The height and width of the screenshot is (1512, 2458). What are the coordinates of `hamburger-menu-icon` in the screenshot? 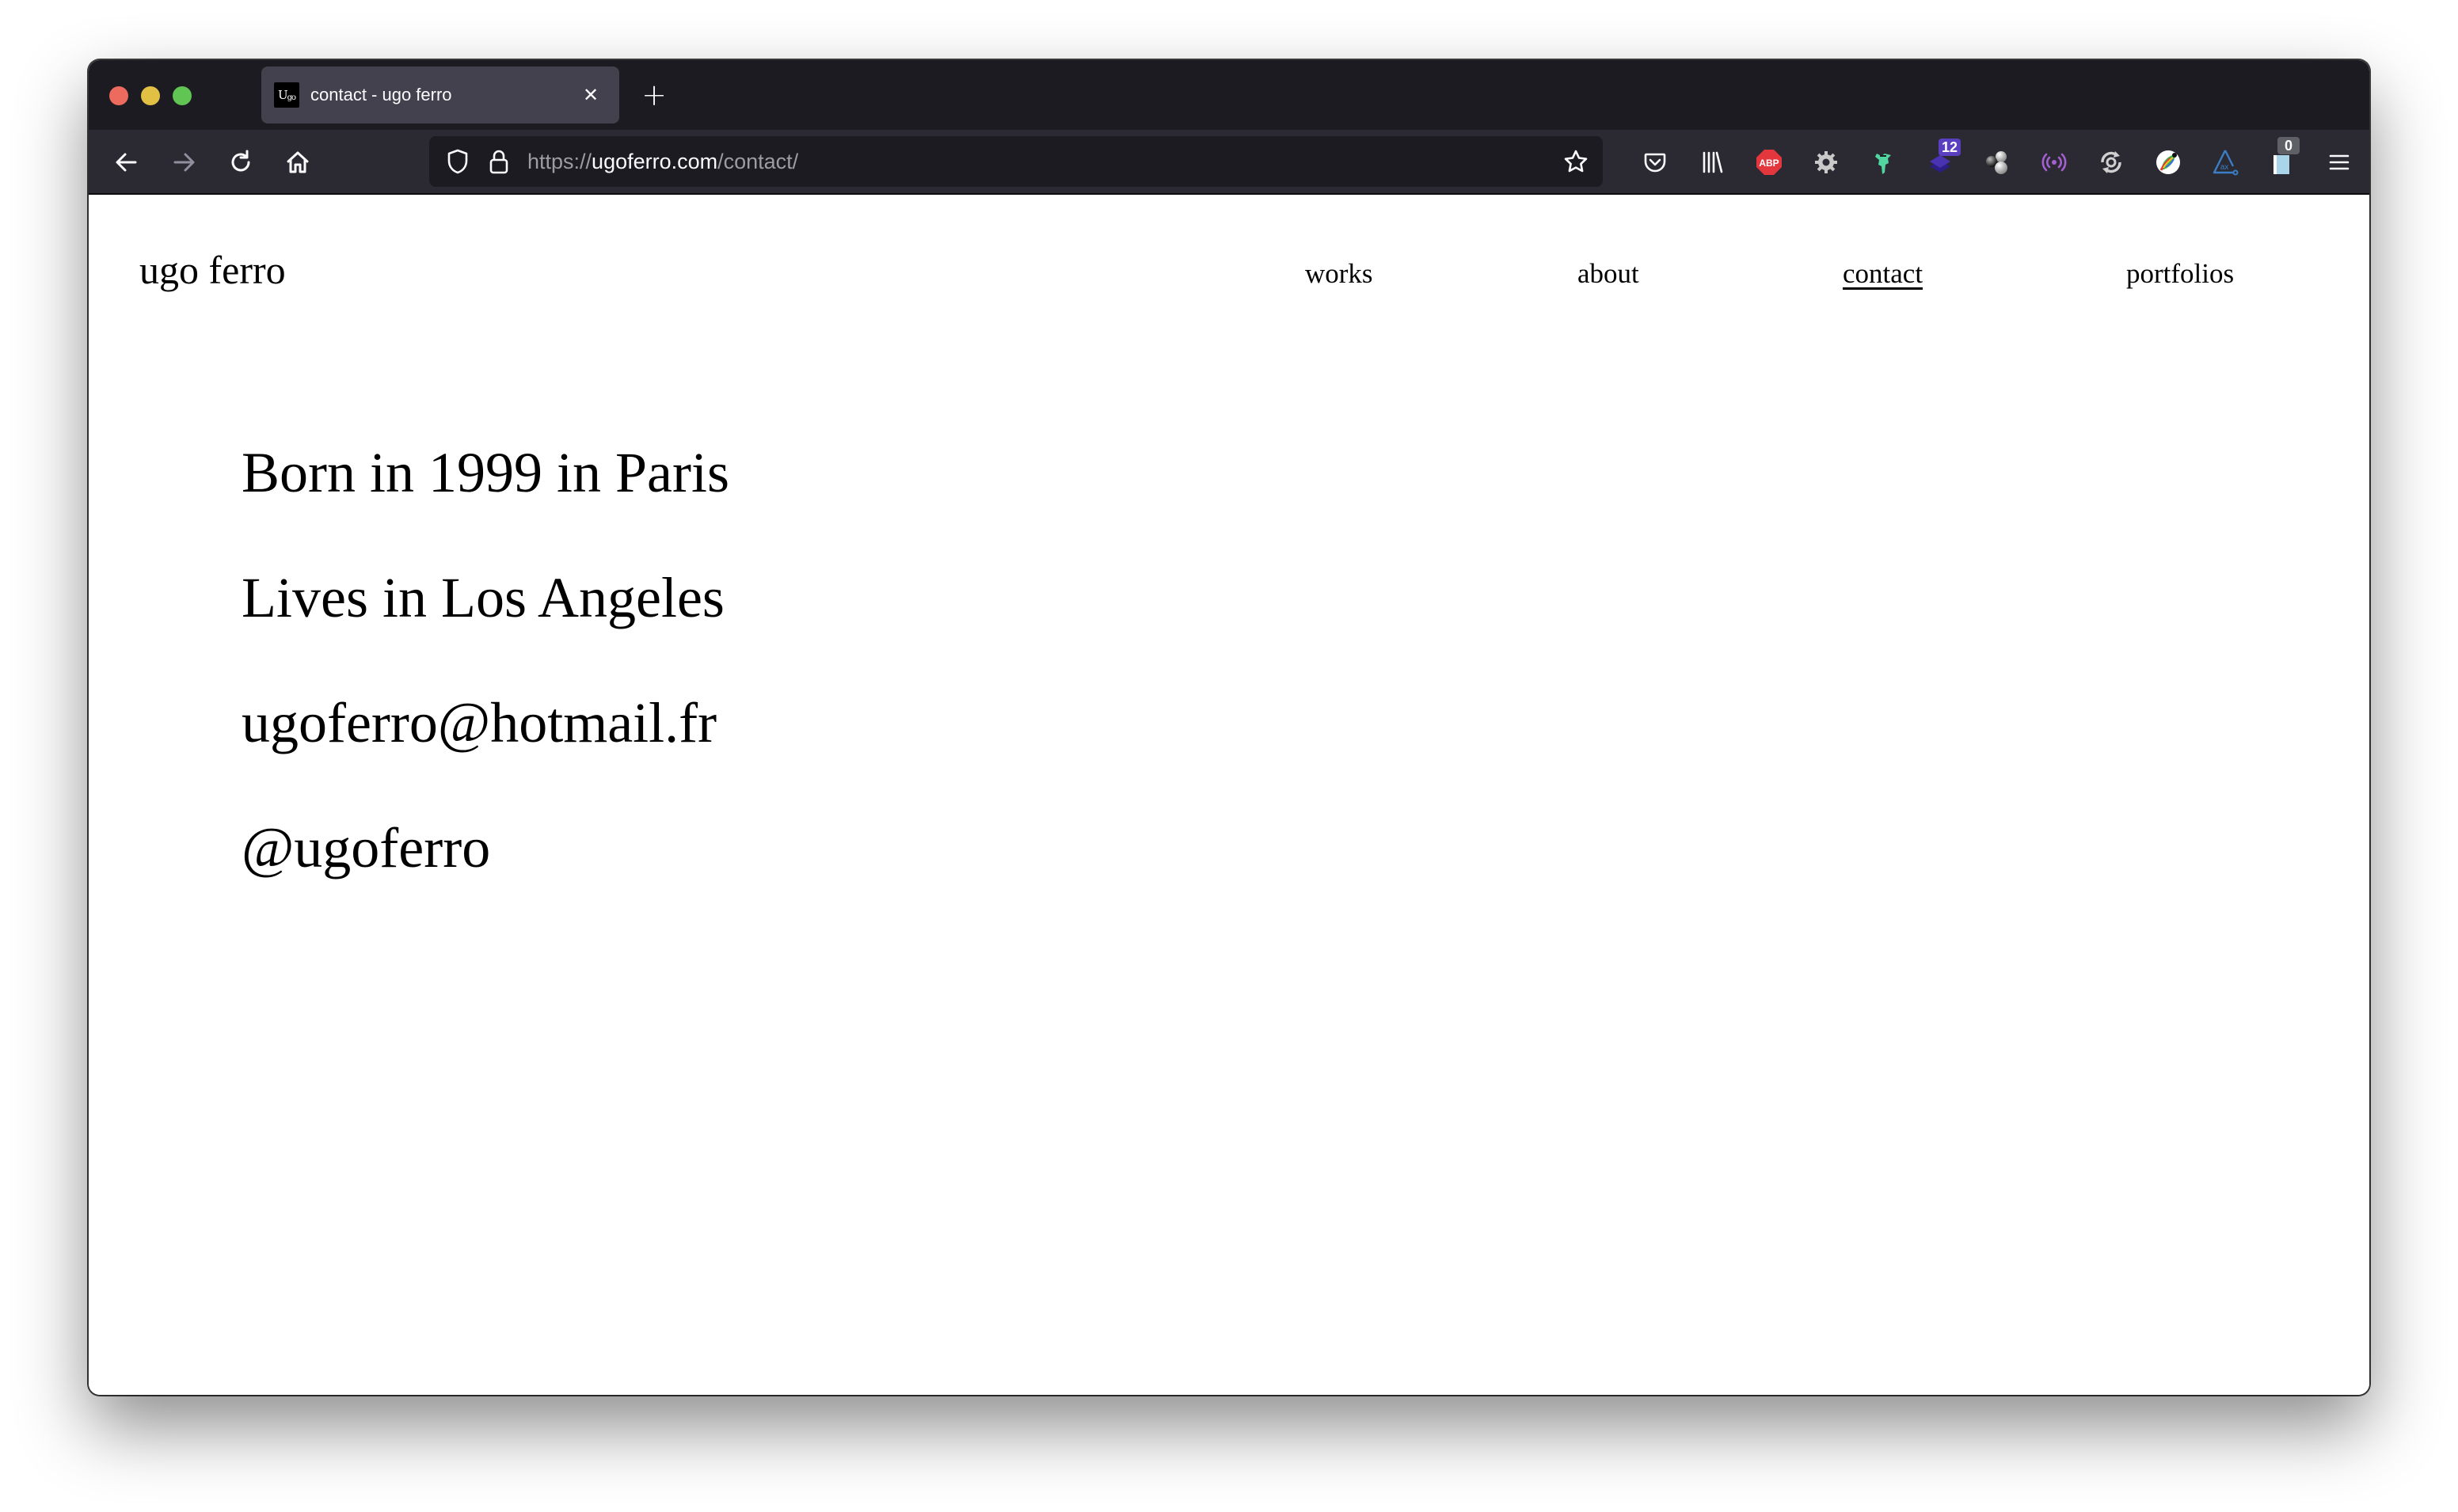 It's located at (2339, 162).